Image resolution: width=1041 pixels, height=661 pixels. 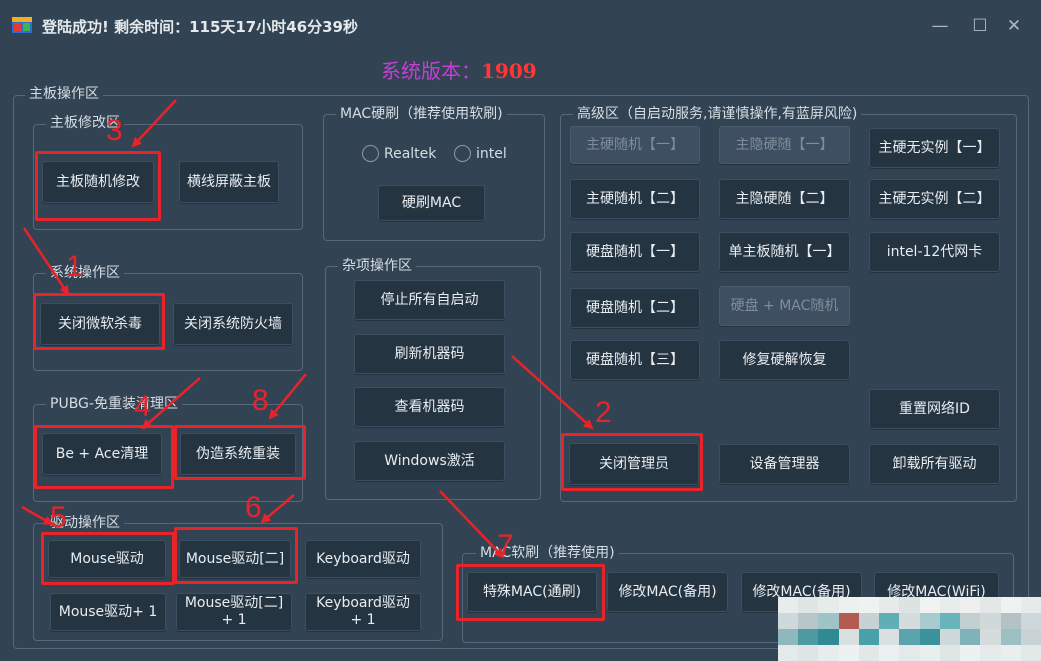 I want to click on view-machine-code-button: 查看机器码, so click(x=429, y=407).